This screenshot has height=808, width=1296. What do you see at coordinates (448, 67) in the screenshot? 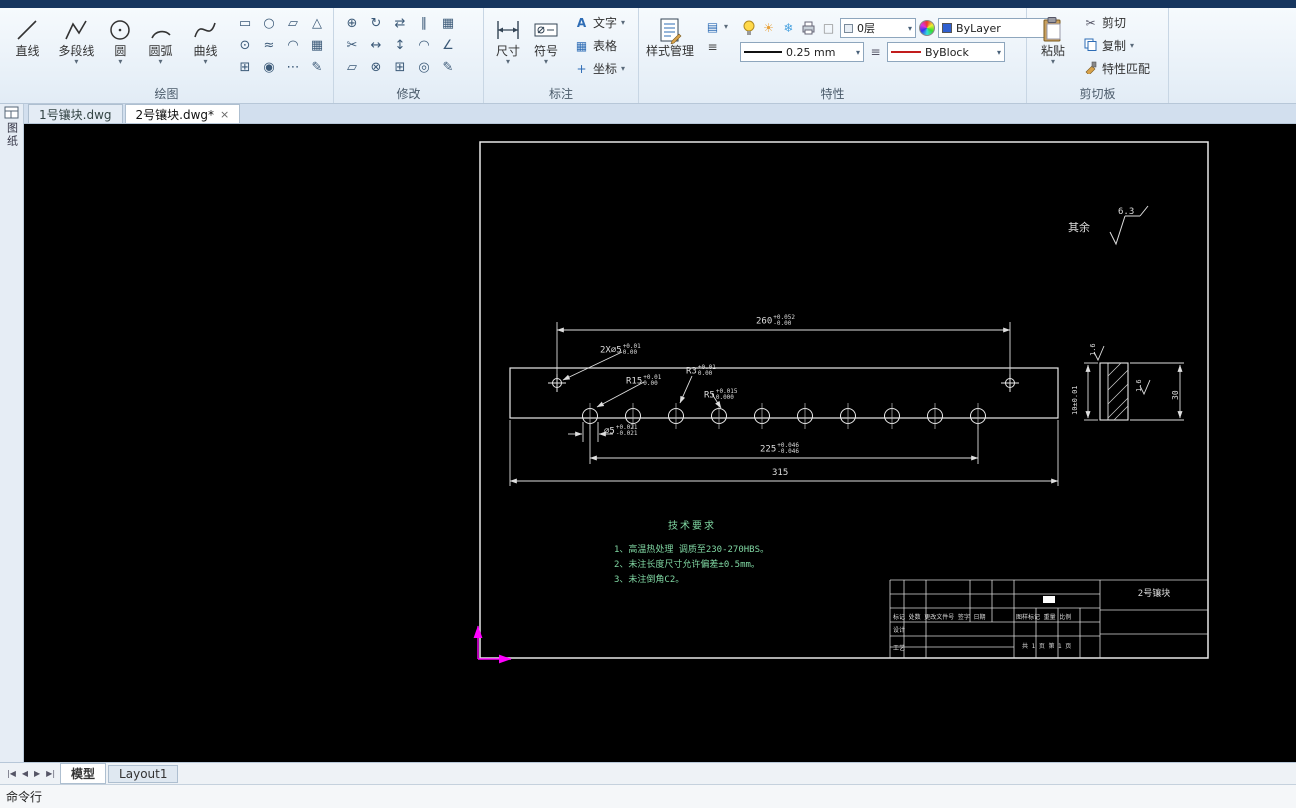
I see `edit-icon: ✎` at bounding box center [448, 67].